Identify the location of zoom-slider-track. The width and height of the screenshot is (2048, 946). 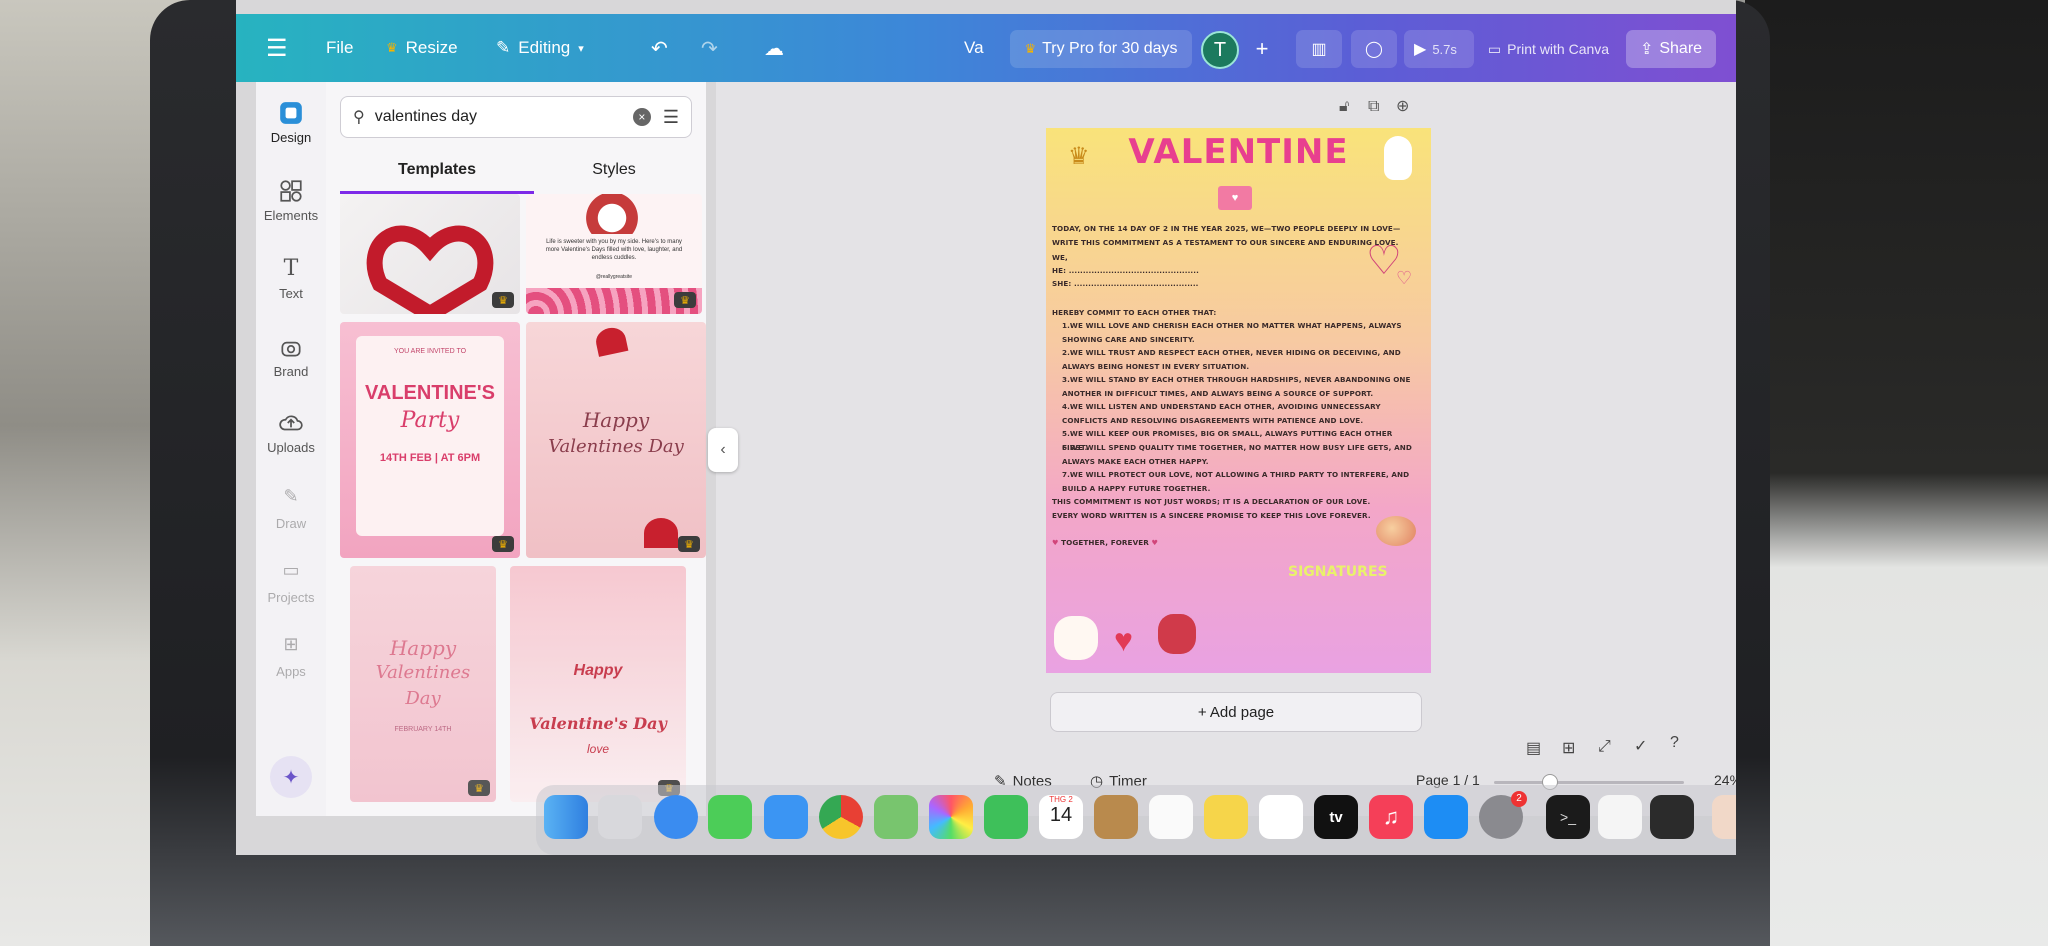
(1589, 782).